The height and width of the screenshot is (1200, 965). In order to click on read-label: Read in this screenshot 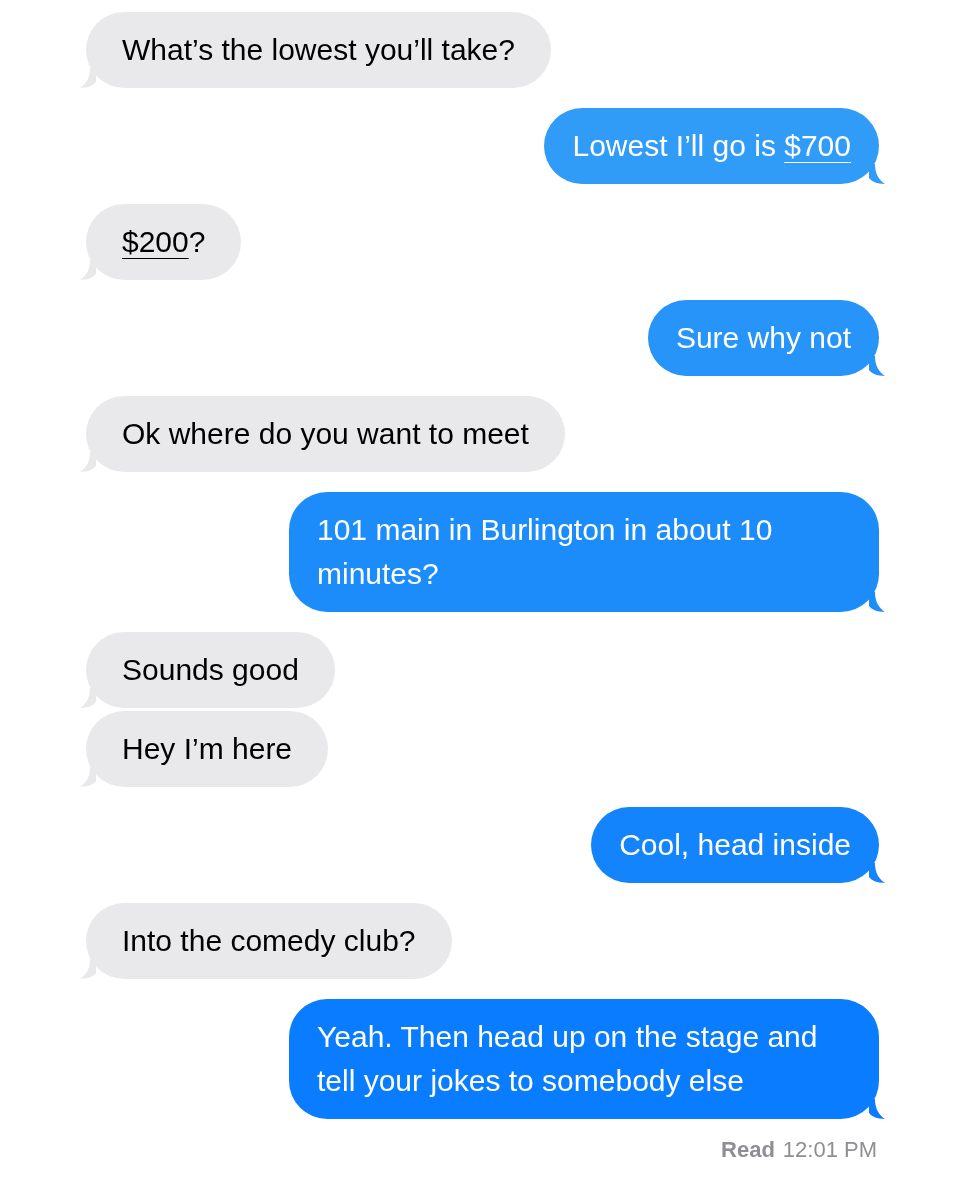, I will do `click(748, 1150)`.